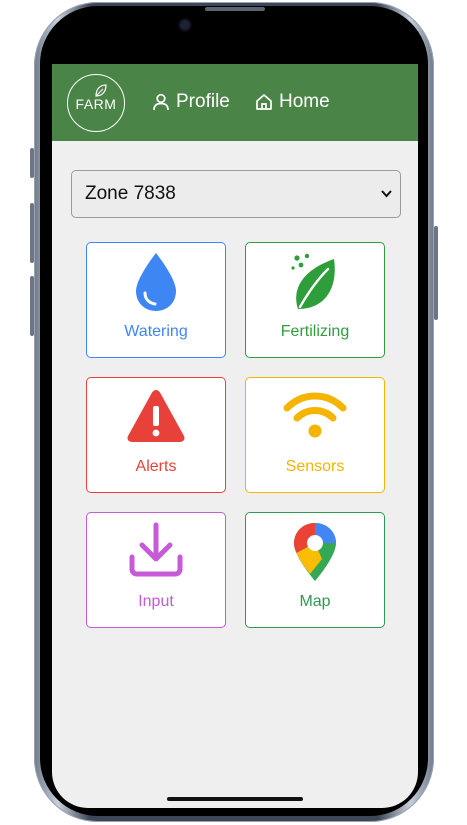 This screenshot has height=825, width=467. What do you see at coordinates (315, 466) in the screenshot?
I see `sensors-label: Sensors` at bounding box center [315, 466].